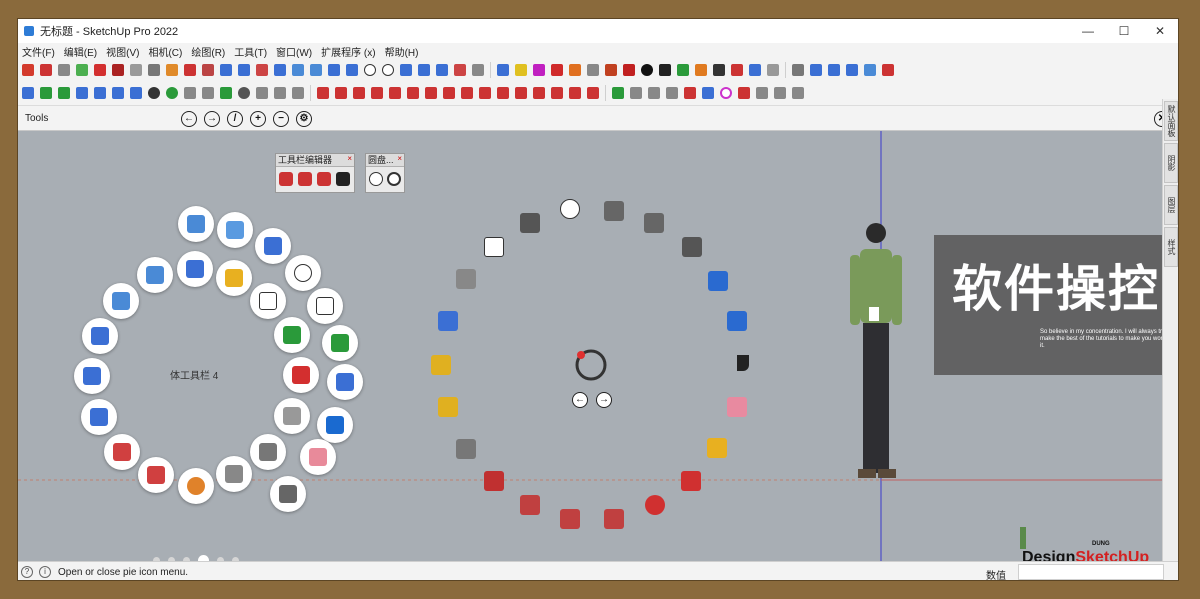  Describe the element at coordinates (172, 70) in the screenshot. I see `paint-tool-icon` at that location.